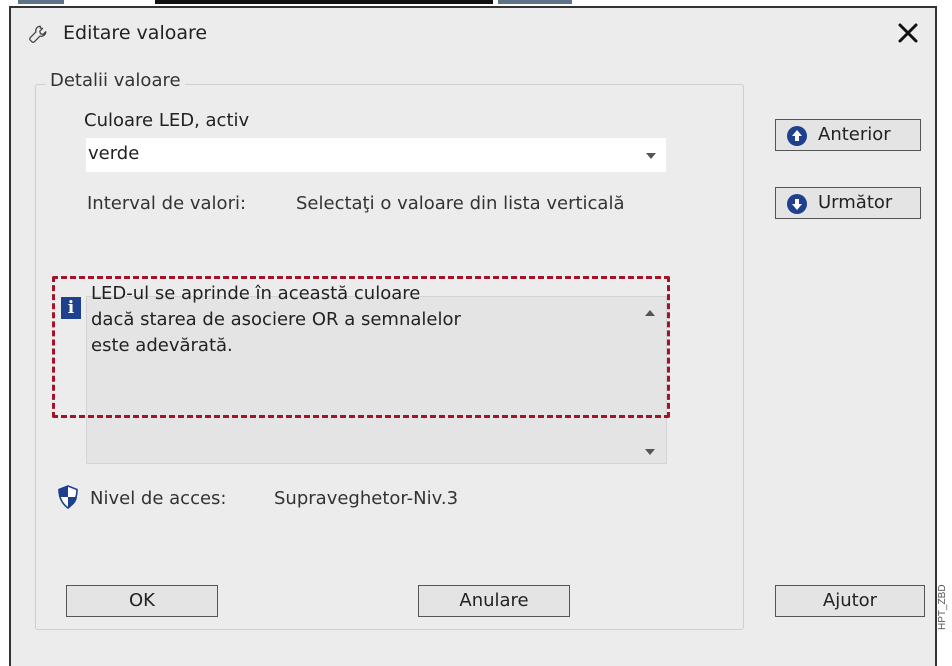 The width and height of the screenshot is (952, 666). I want to click on value-select: verde, so click(376, 155).